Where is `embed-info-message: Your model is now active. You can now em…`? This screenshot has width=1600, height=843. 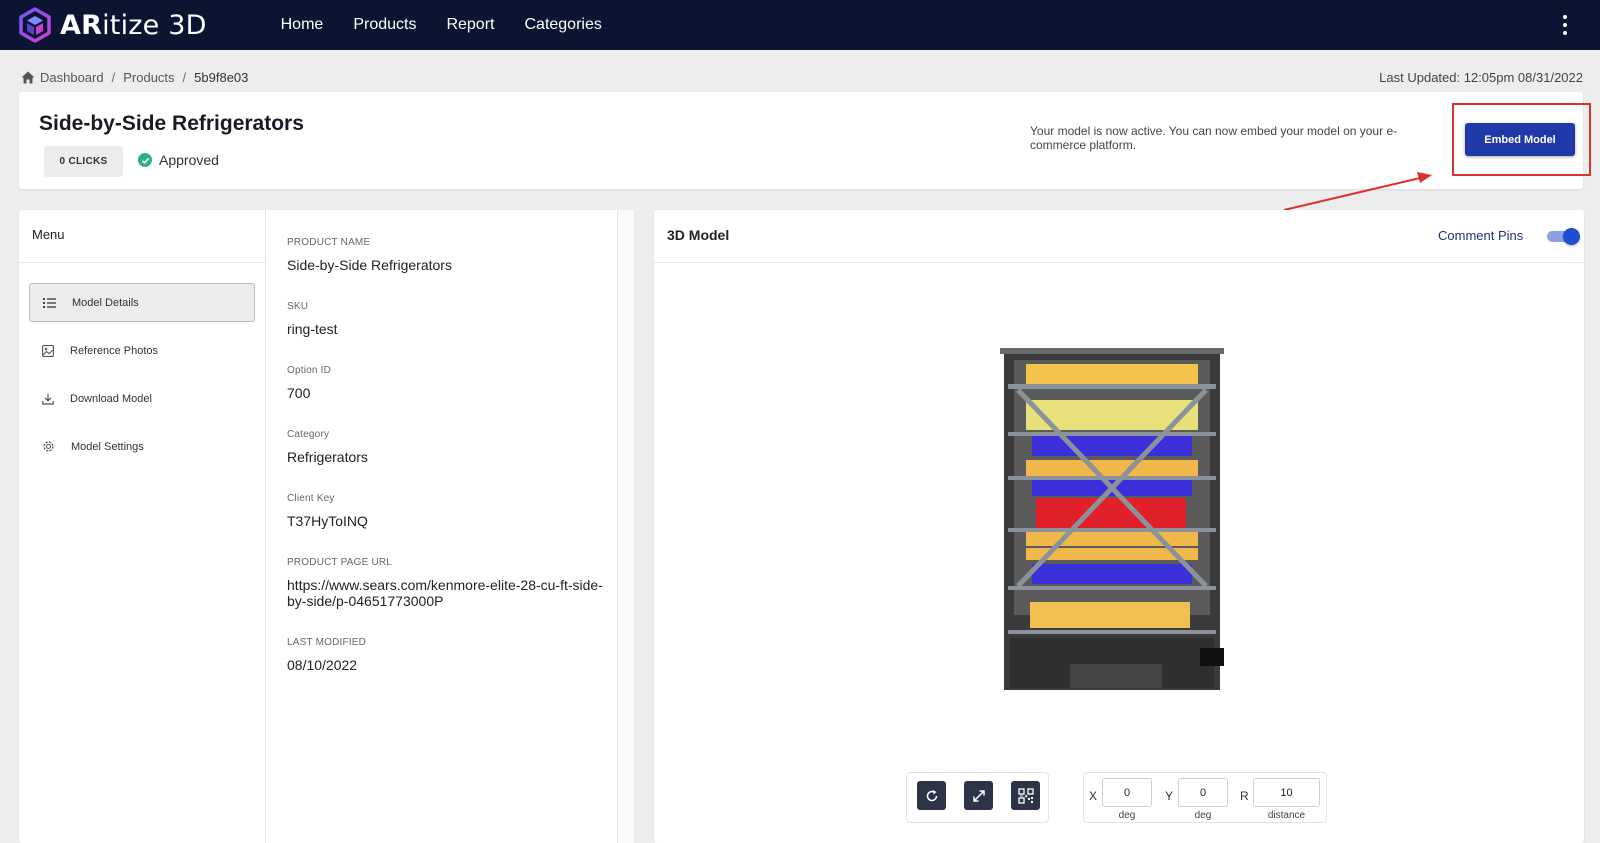
embed-info-message: Your model is now active. You can now em… is located at coordinates (1214, 138).